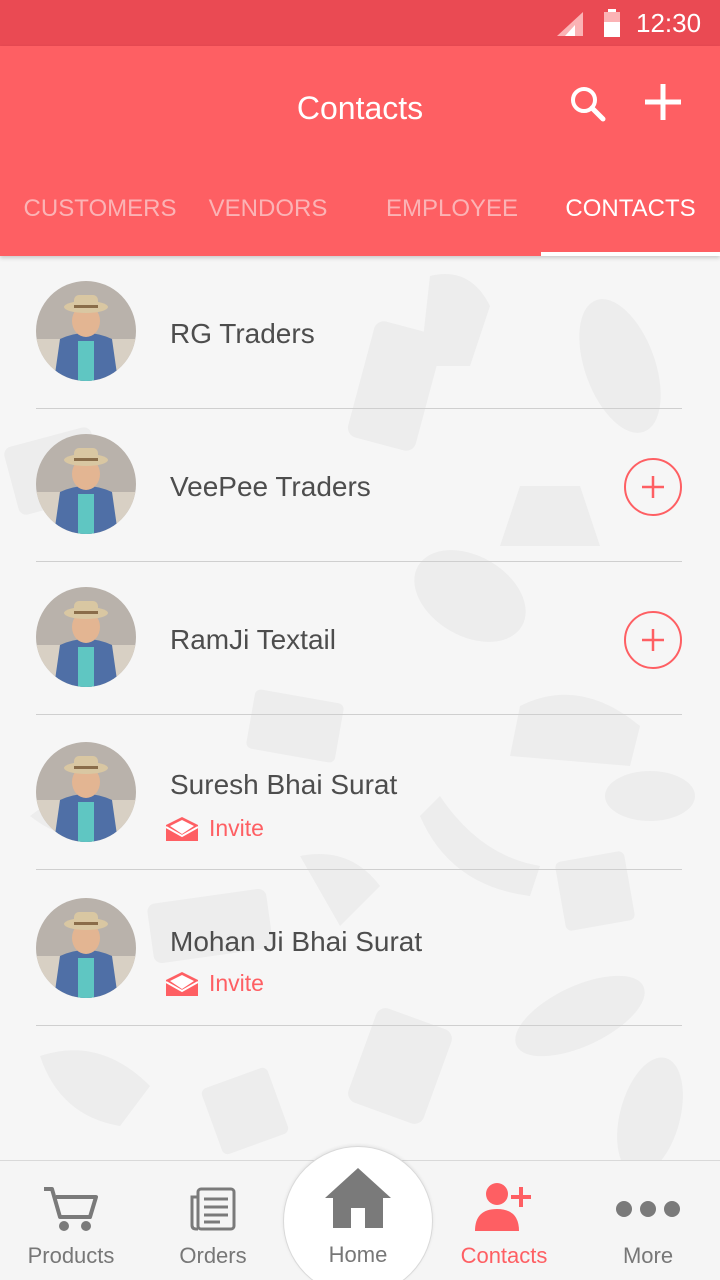 This screenshot has height=1280, width=720. Describe the element at coordinates (360, 221) in the screenshot. I see `tab-bar: CUSTOMERS VENDORS EMPLOYEE CONTACTS` at that location.